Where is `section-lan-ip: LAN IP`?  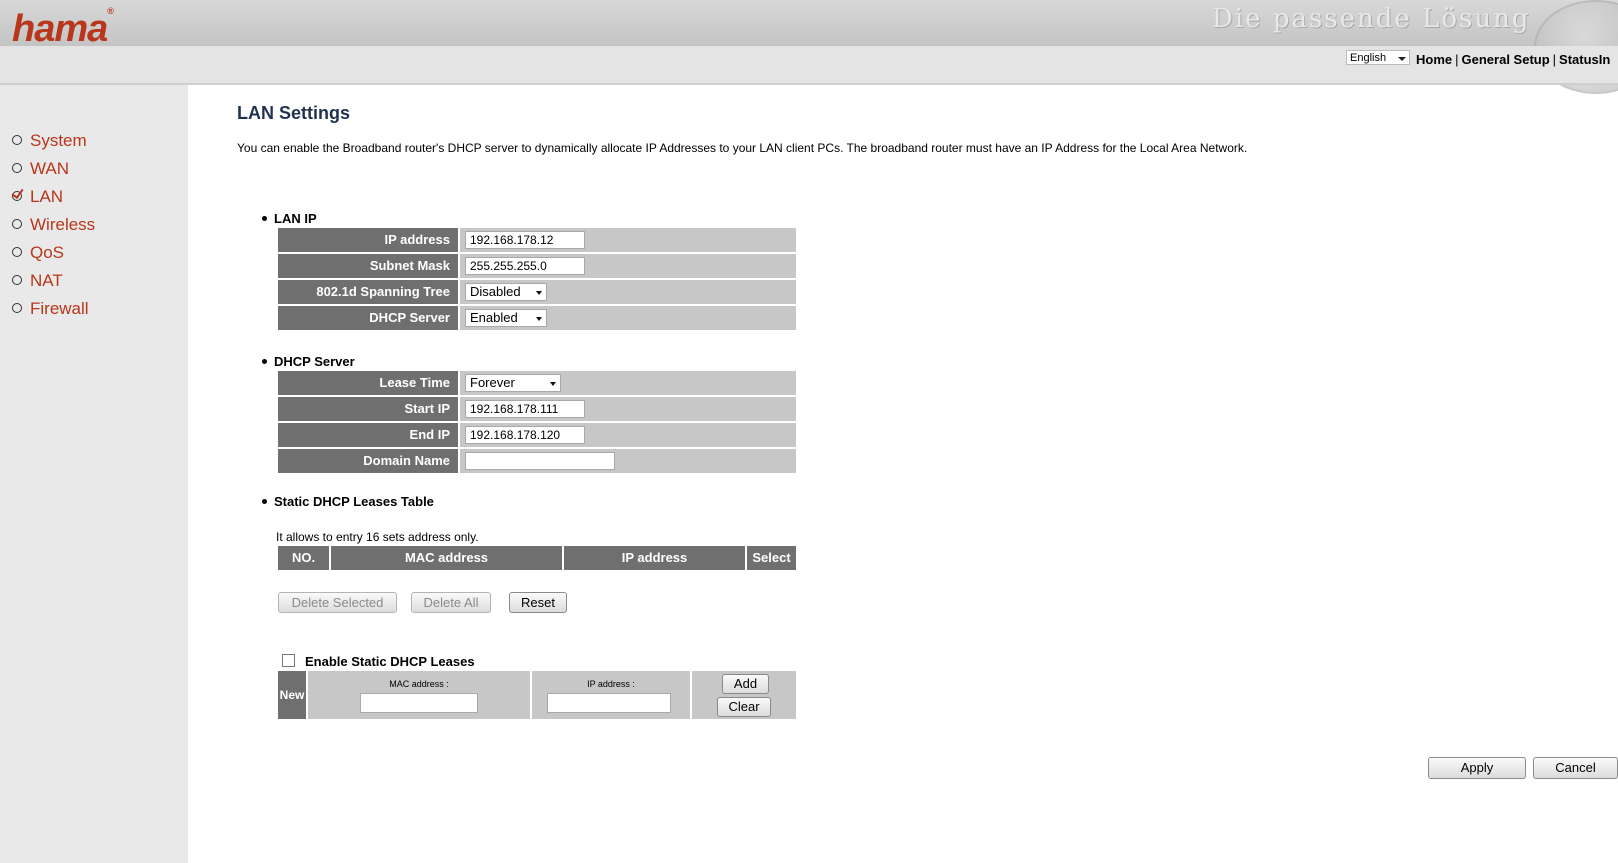
section-lan-ip: LAN IP is located at coordinates (289, 218).